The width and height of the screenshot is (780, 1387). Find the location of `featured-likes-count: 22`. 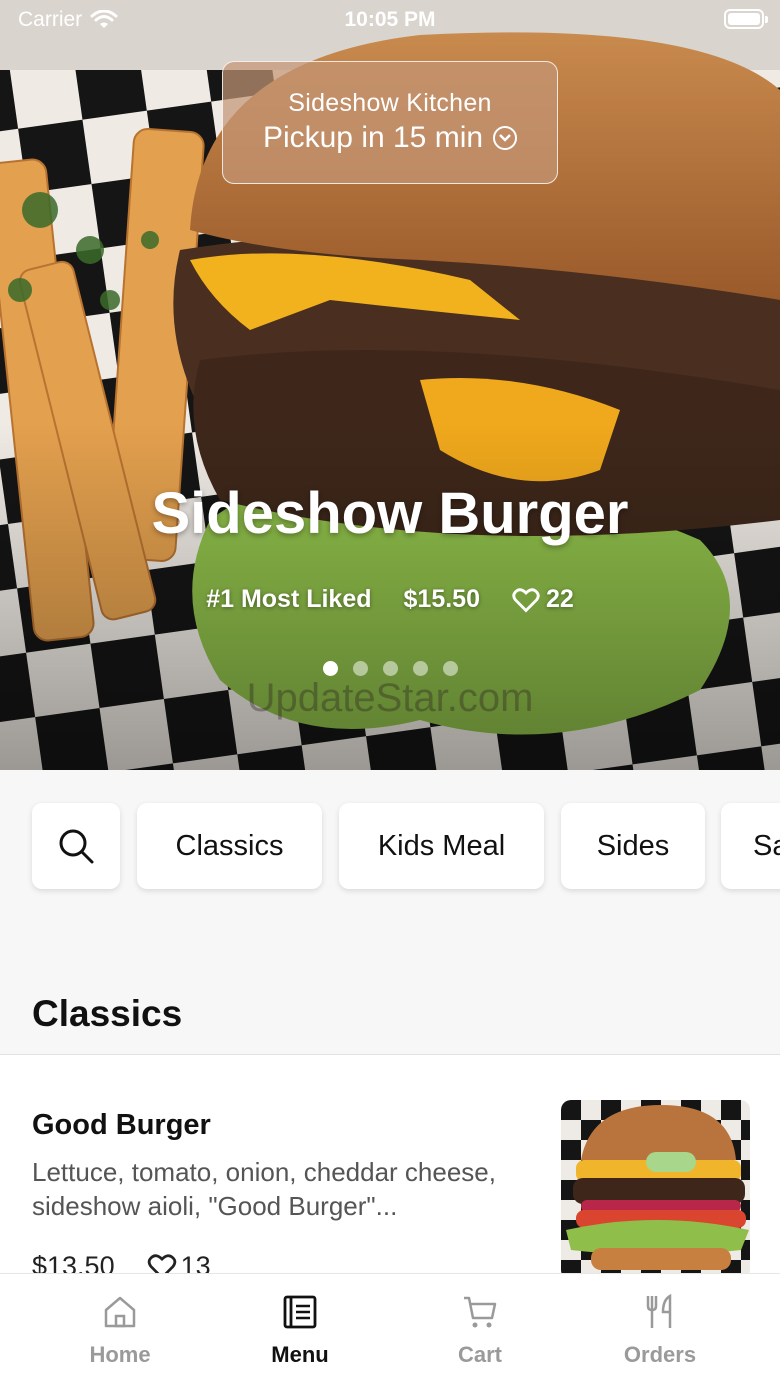

featured-likes-count: 22 is located at coordinates (559, 599).